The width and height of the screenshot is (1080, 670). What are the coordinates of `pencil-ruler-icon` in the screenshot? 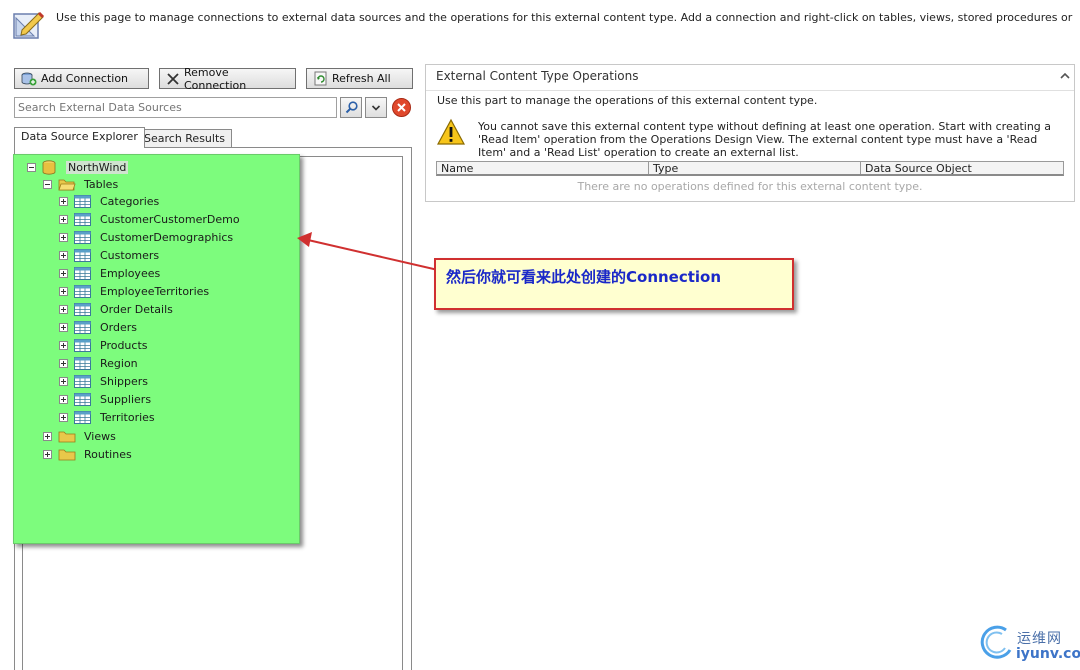 It's located at (29, 25).